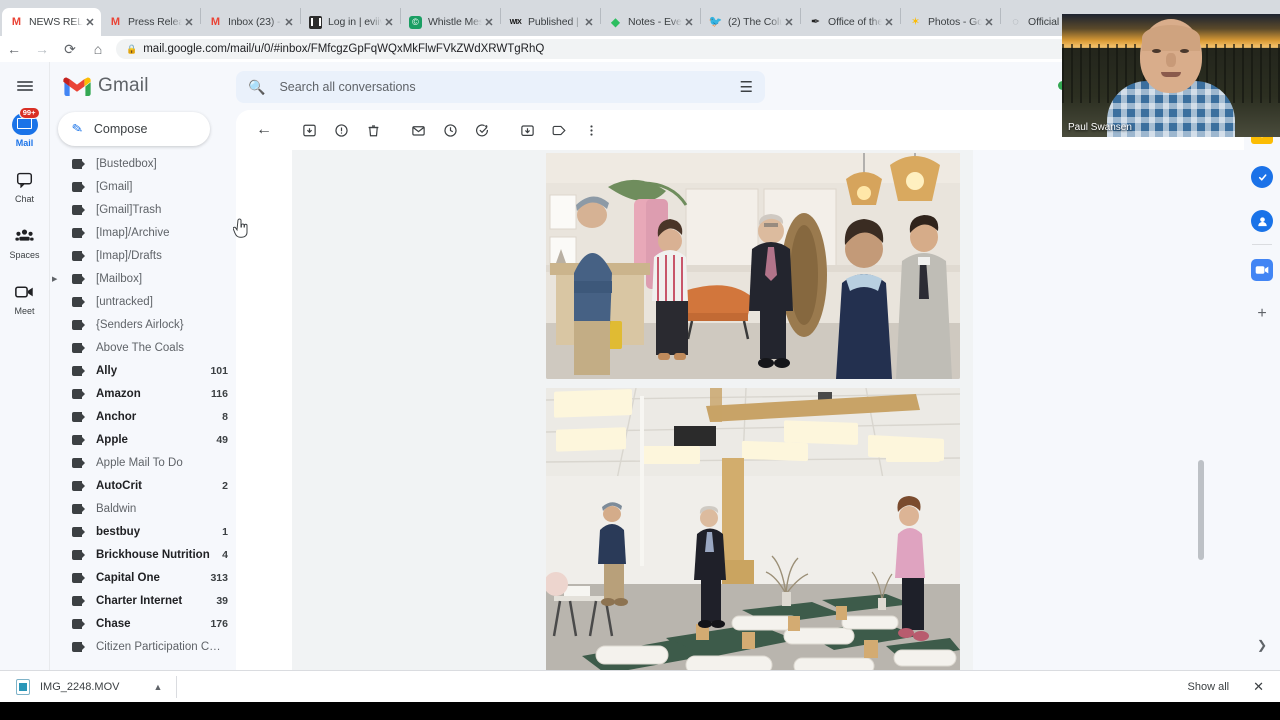 The width and height of the screenshot is (1280, 720). Describe the element at coordinates (850, 22) in the screenshot. I see `browser-tab-8: ✒ Office of the Ci✕` at that location.